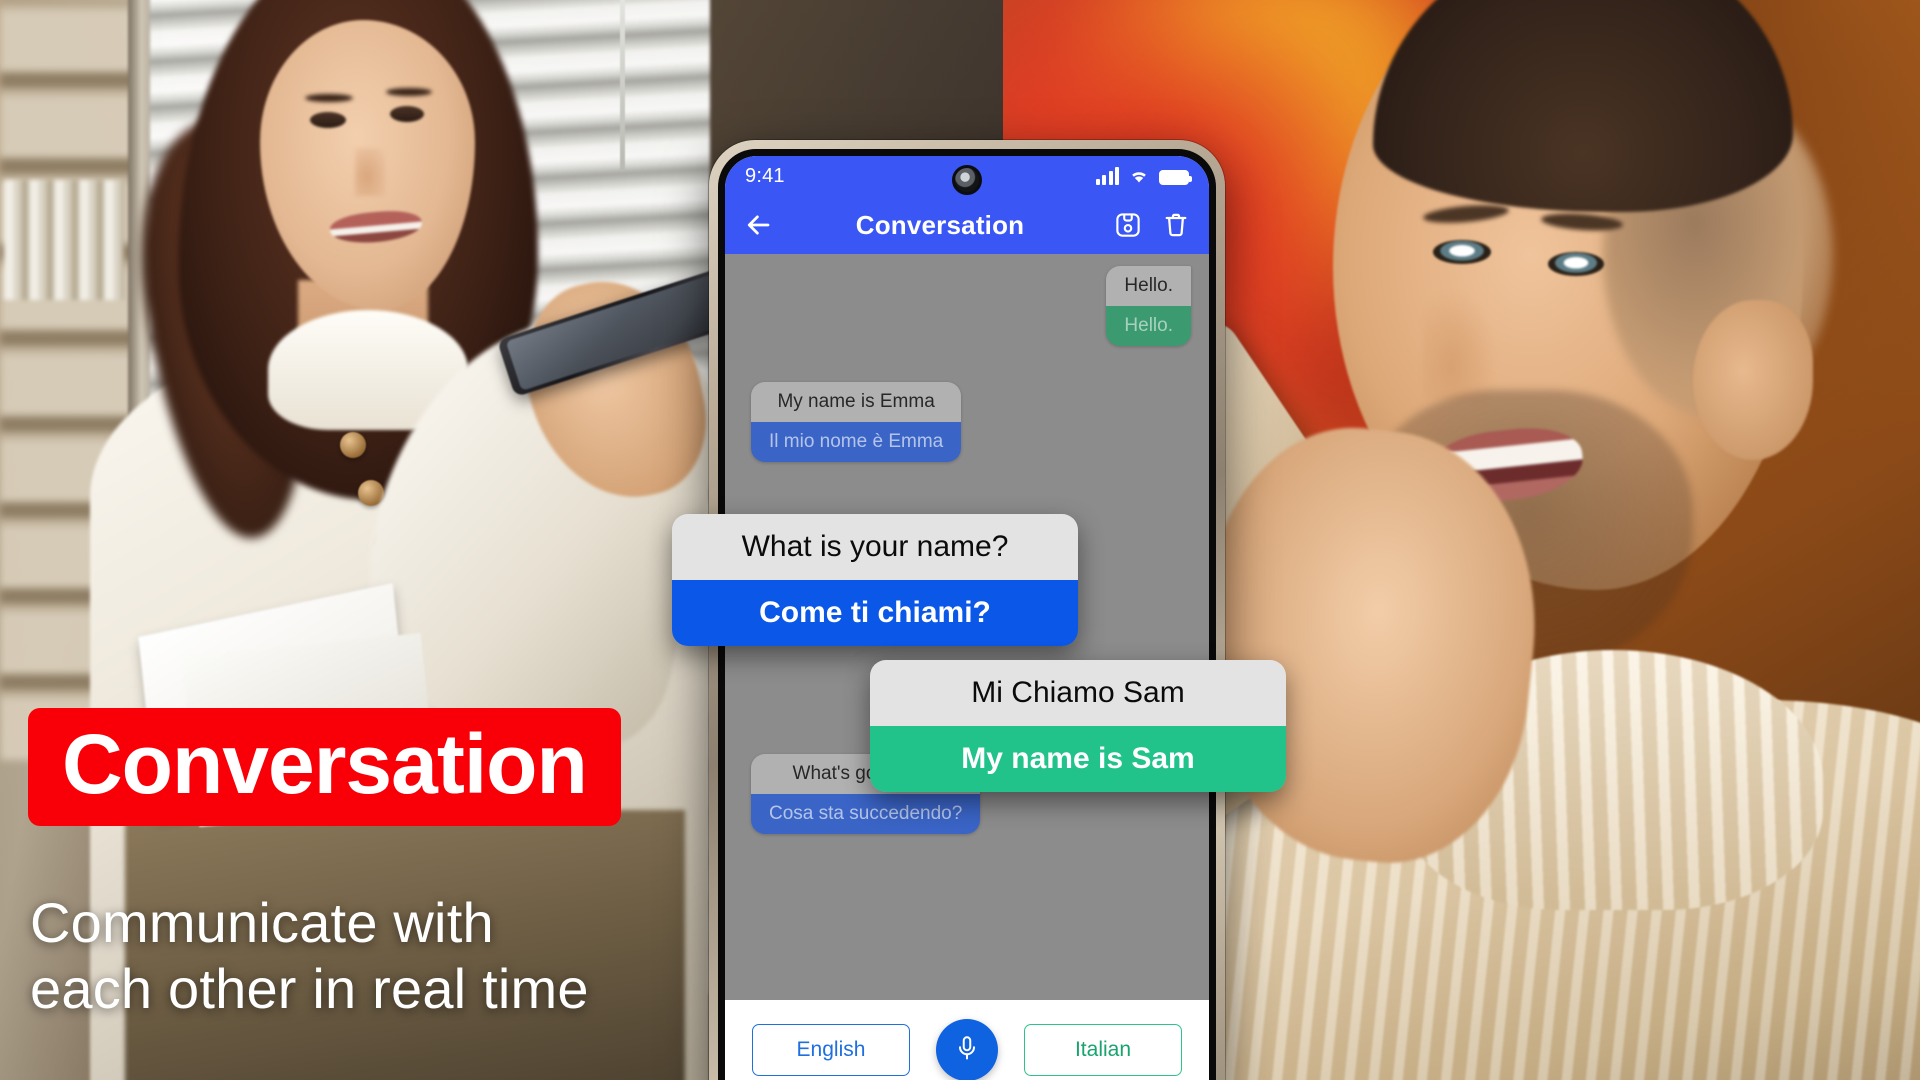 This screenshot has width=1920, height=1080. I want to click on woman-eye-left, so click(328, 120).